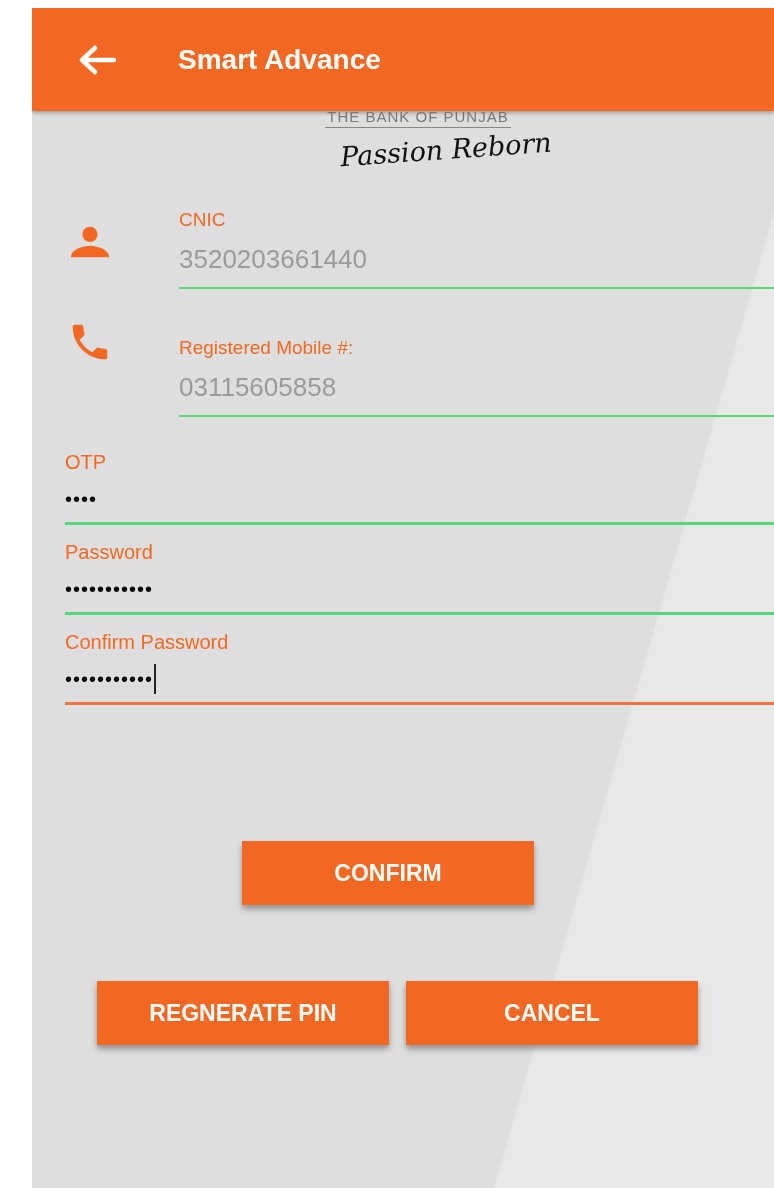 The height and width of the screenshot is (1188, 774). Describe the element at coordinates (203, 220) in the screenshot. I see `field-label: CNIC` at that location.